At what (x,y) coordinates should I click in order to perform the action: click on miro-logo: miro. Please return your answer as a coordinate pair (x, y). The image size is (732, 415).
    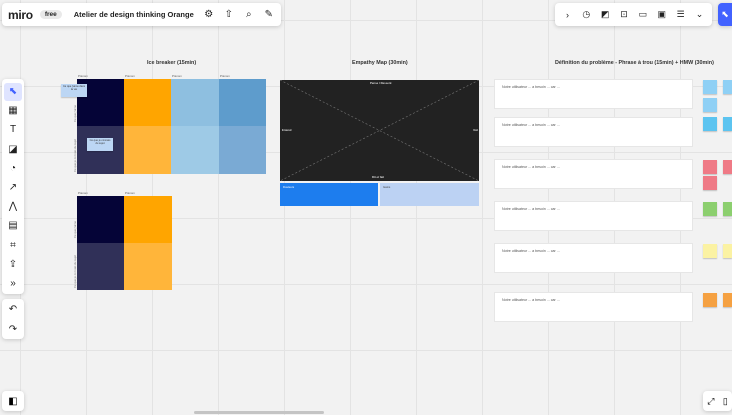
    Looking at the image, I should click on (20, 15).